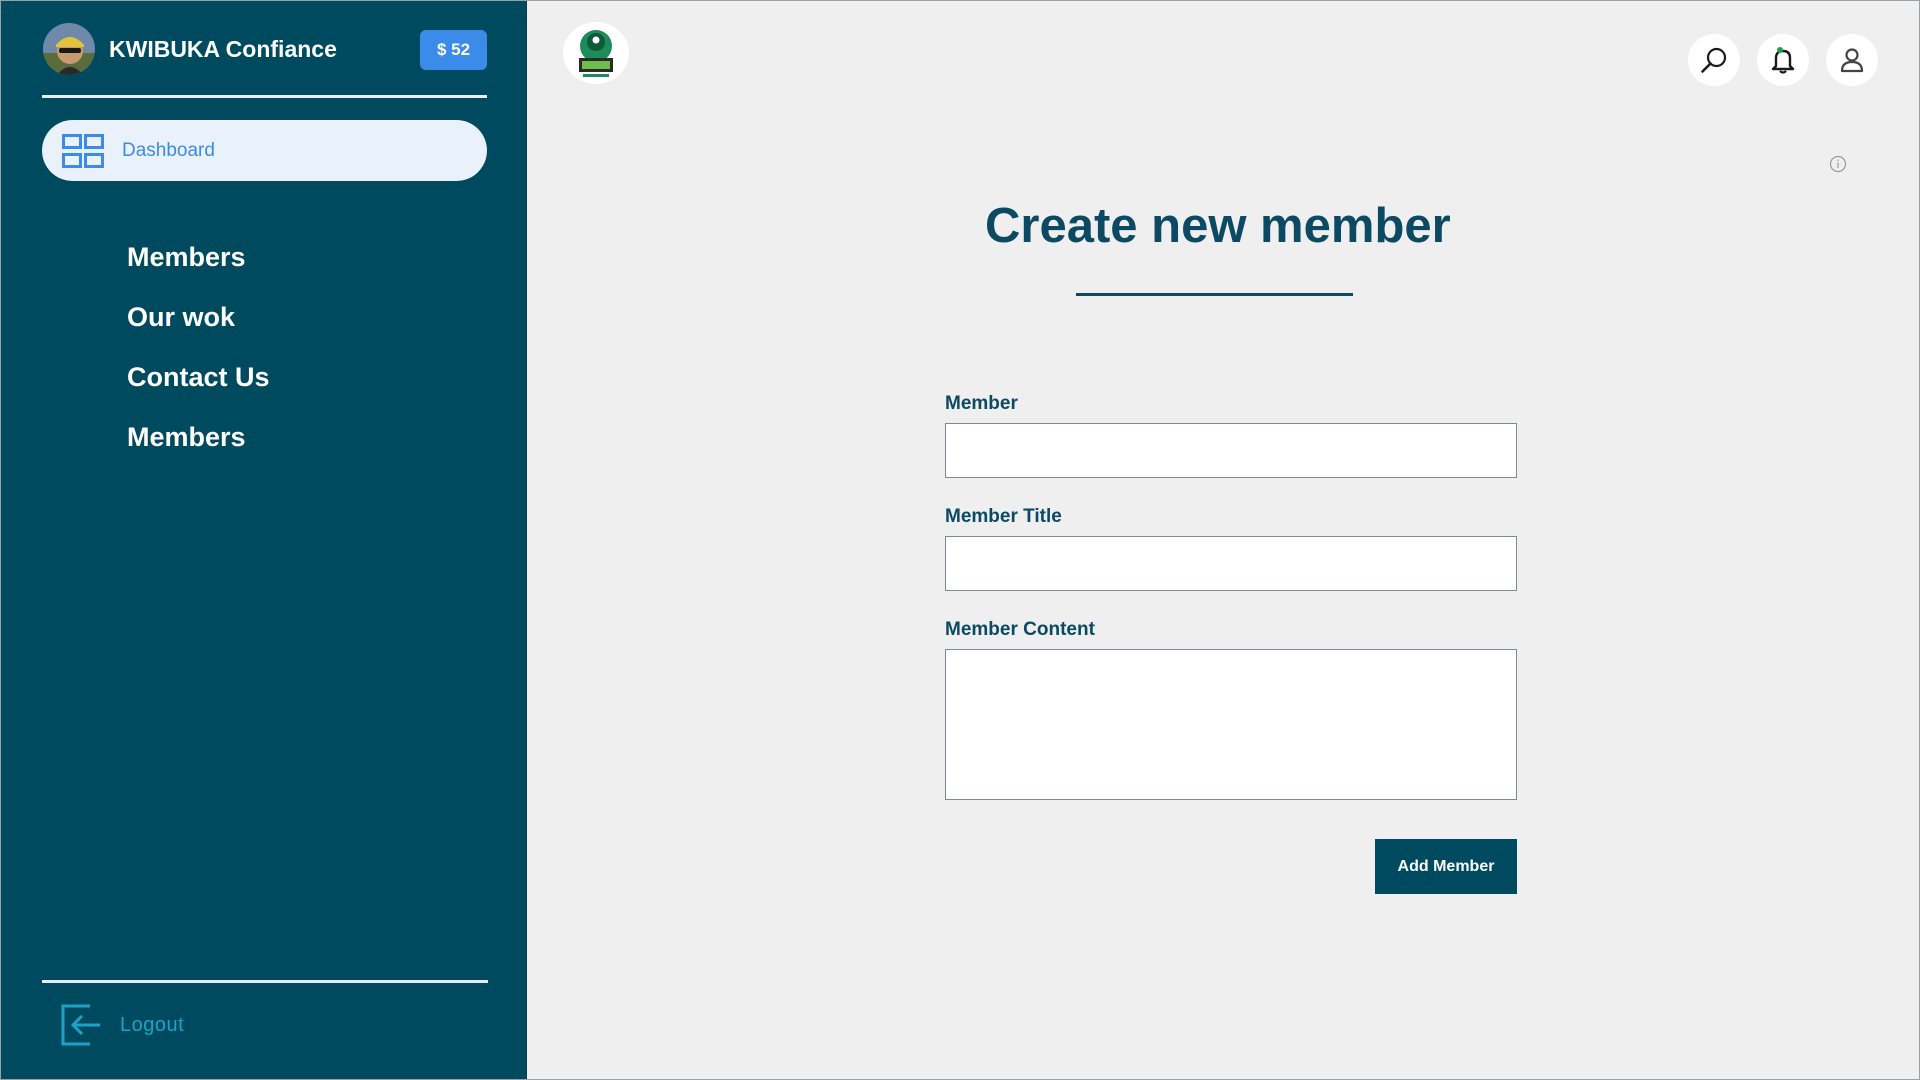 The image size is (1920, 1080). Describe the element at coordinates (1231, 724) in the screenshot. I see `member-content-textarea` at that location.